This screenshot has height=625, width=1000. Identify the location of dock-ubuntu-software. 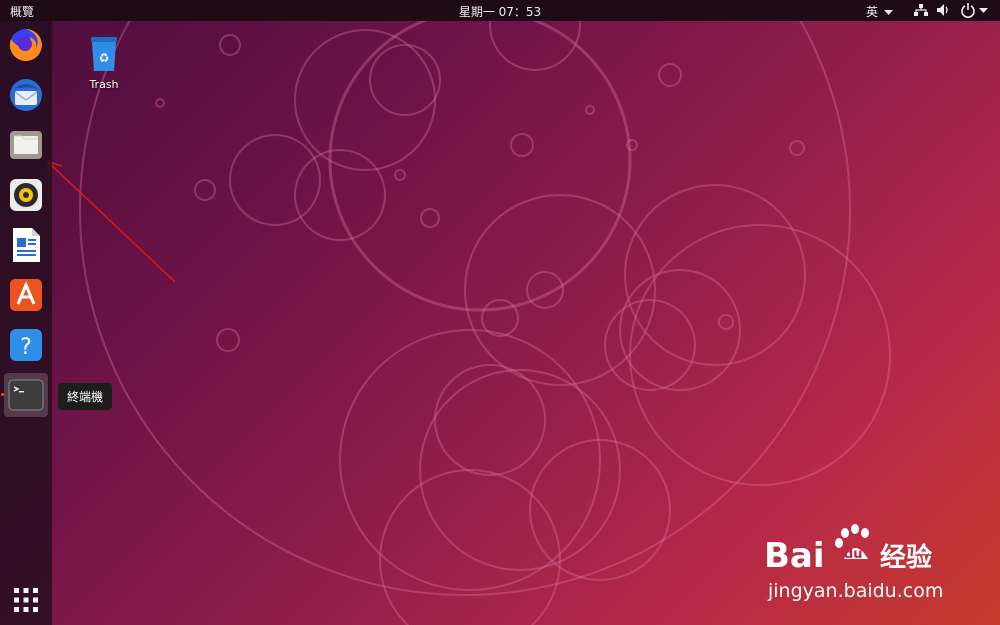
(26, 295).